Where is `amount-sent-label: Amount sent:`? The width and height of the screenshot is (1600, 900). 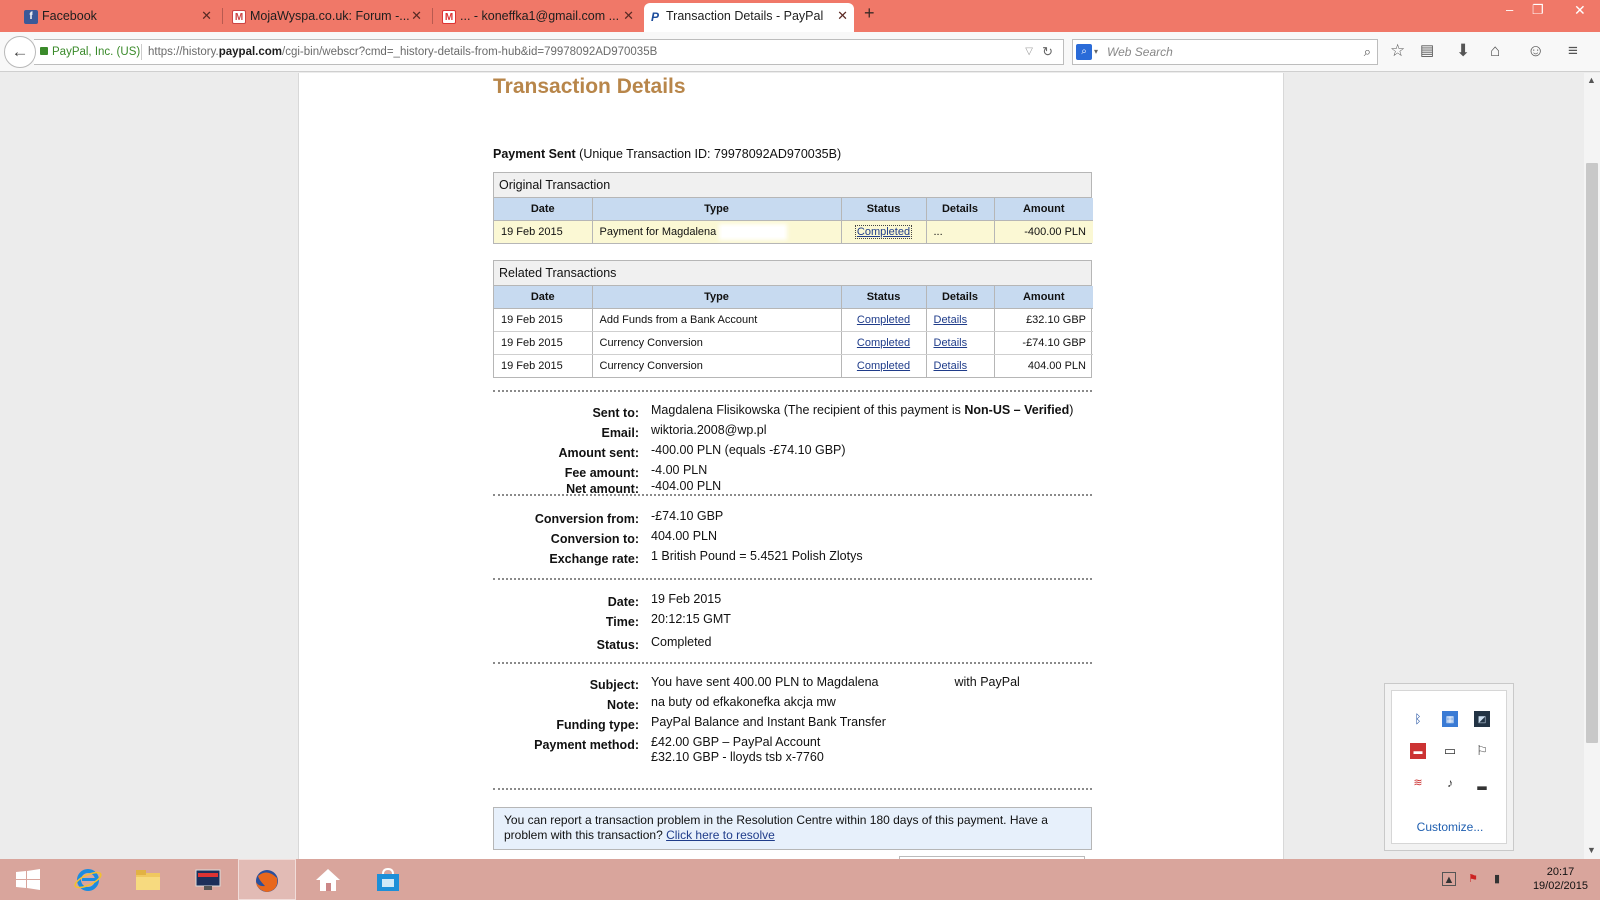 amount-sent-label: Amount sent: is located at coordinates (598, 453).